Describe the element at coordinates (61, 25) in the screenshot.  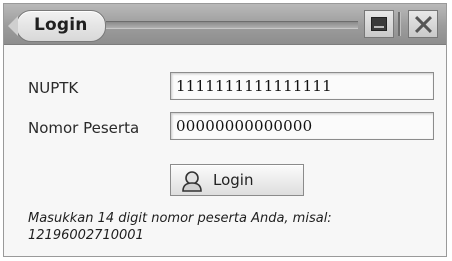
I see `window-title: Login` at that location.